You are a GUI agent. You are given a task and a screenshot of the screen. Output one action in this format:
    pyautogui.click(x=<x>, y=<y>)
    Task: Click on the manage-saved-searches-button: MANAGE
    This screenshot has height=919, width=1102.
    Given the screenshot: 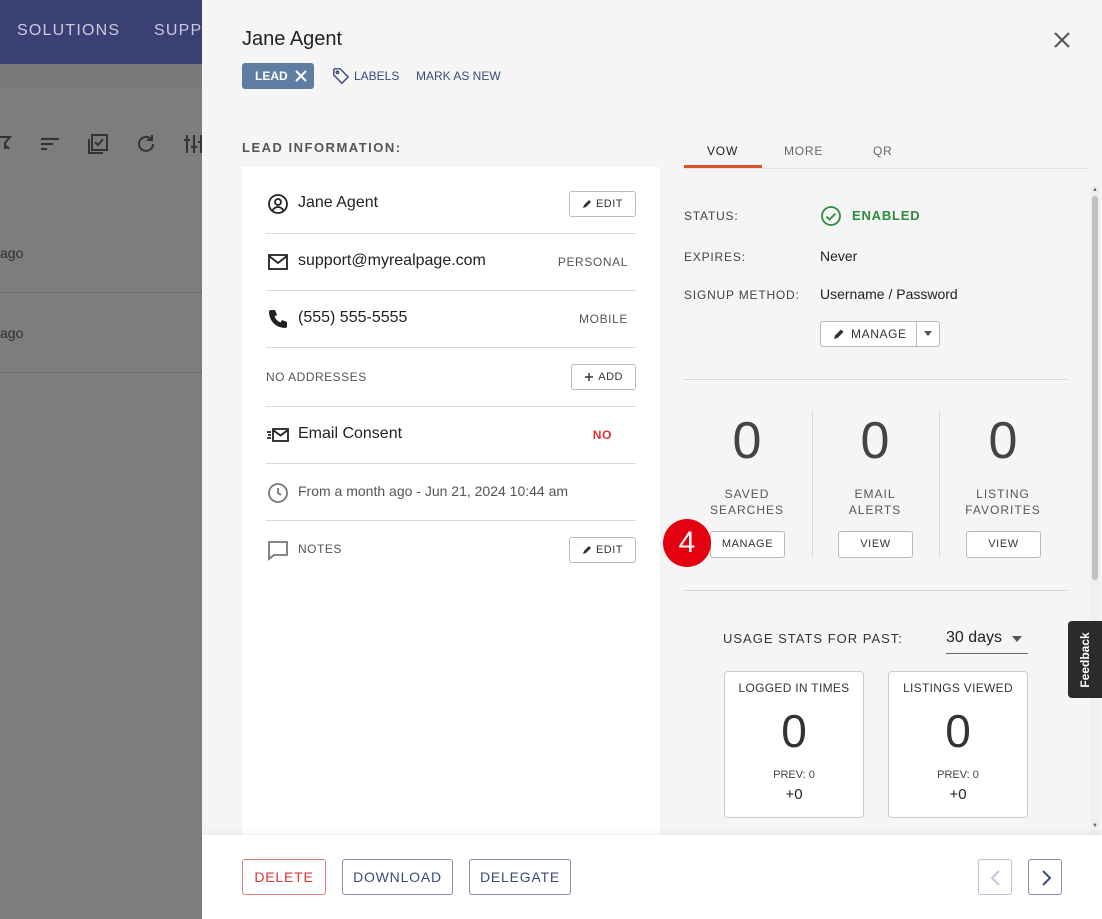 What is the action you would take?
    pyautogui.click(x=747, y=544)
    